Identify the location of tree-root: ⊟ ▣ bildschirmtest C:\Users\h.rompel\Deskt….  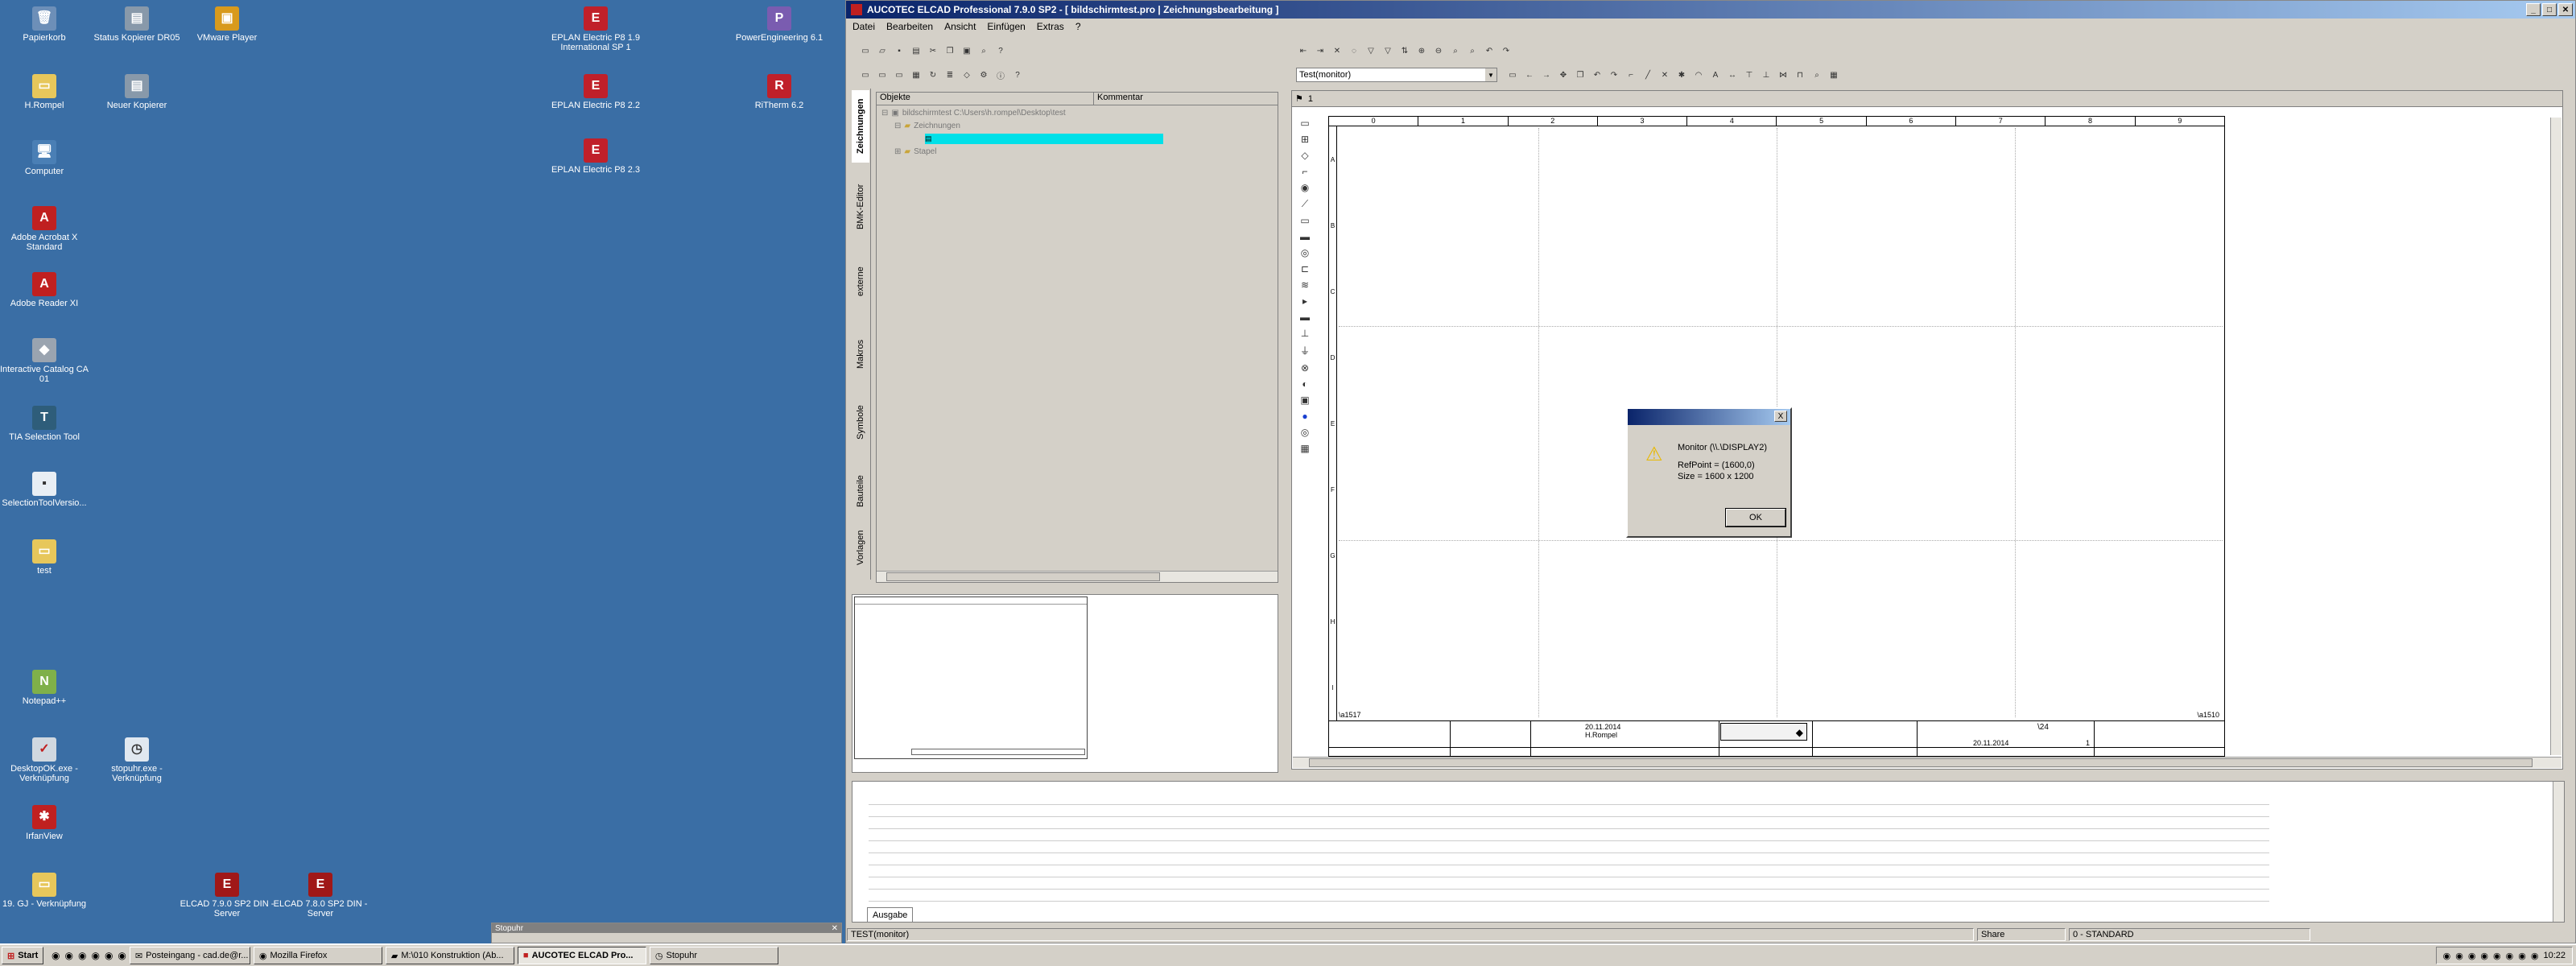
(973, 113).